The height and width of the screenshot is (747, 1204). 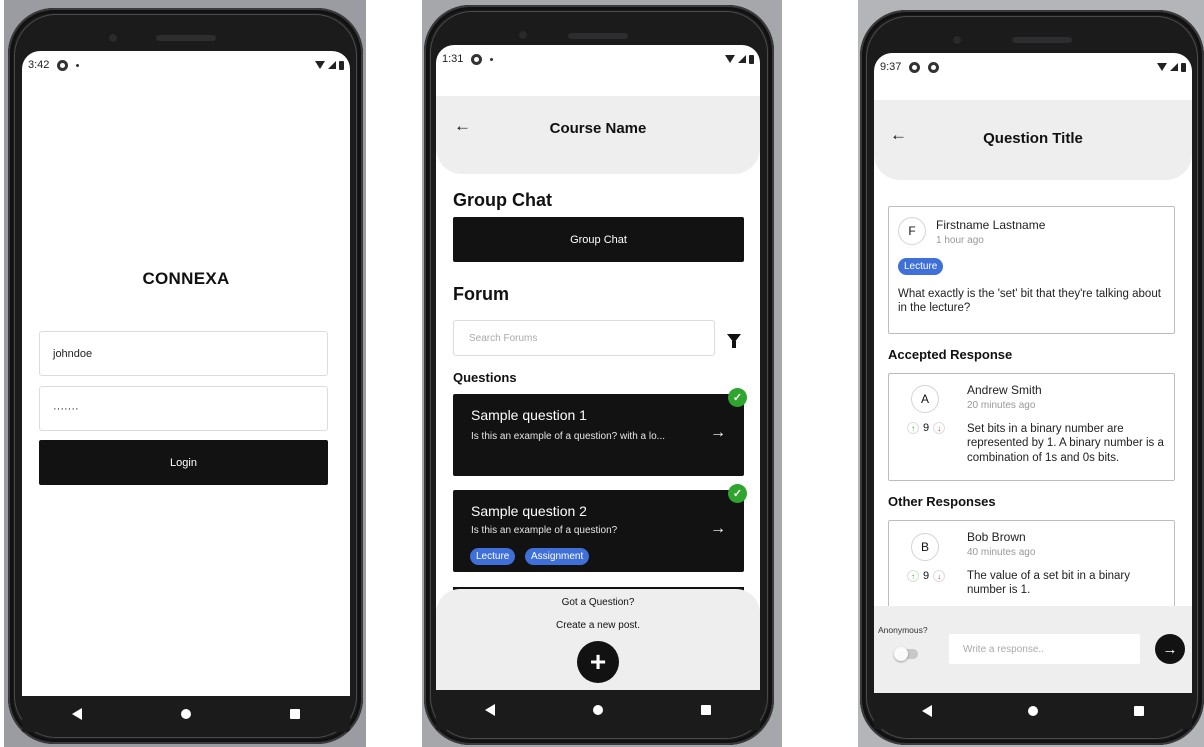 What do you see at coordinates (544, 530) in the screenshot?
I see `question-preview: Is this an example of a question?` at bounding box center [544, 530].